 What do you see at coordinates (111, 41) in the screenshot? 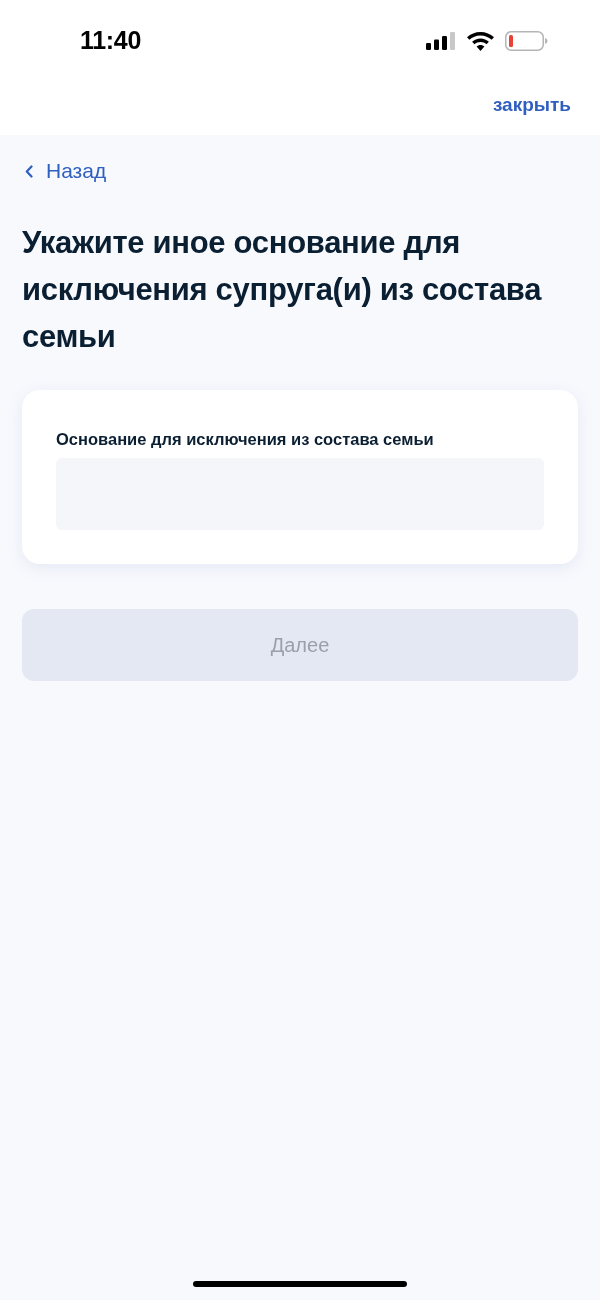
I see `status-time: 11:40` at bounding box center [111, 41].